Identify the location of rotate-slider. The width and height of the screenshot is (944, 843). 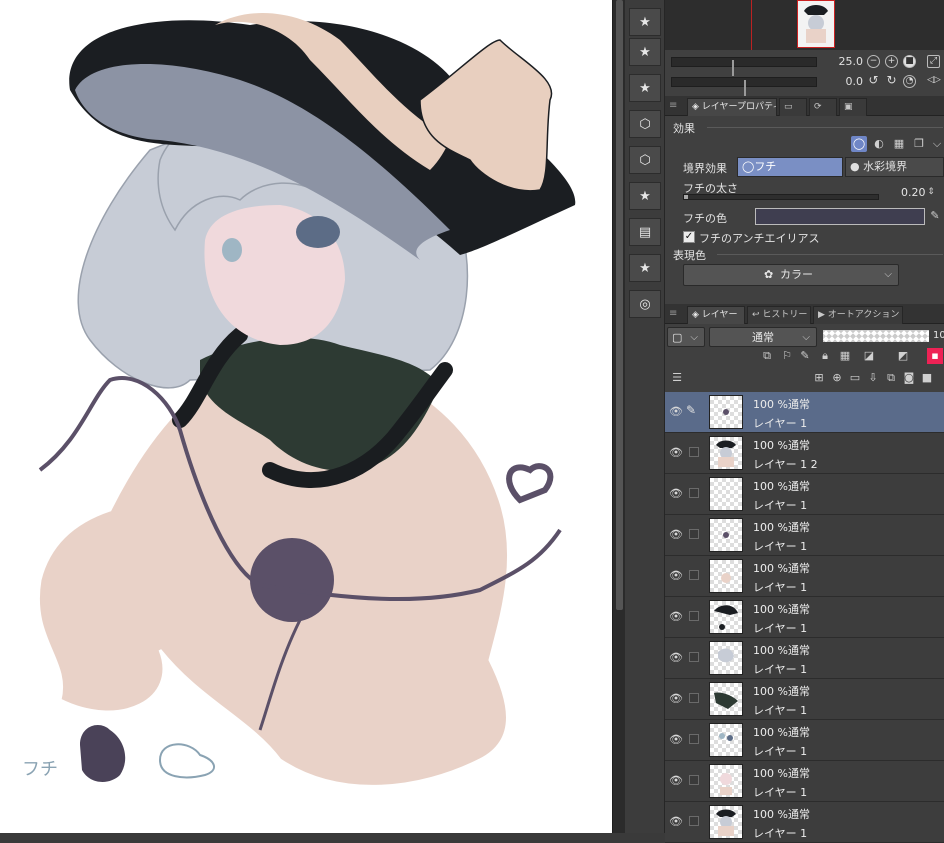
(744, 86).